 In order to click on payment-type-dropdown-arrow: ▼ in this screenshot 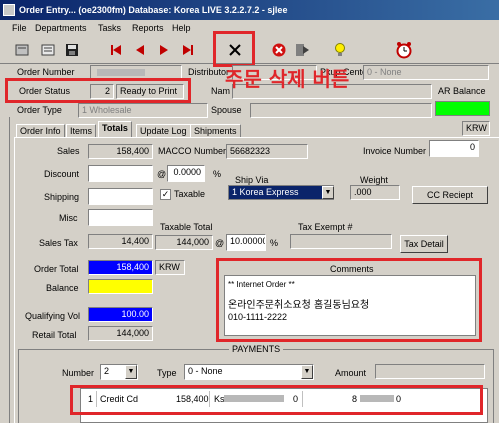, I will do `click(307, 372)`.